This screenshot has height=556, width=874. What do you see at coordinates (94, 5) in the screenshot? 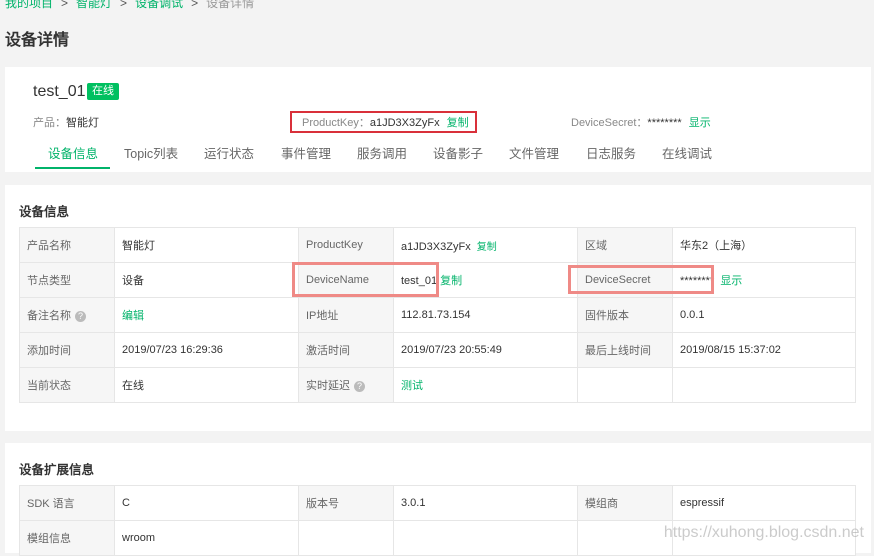
I see `breadcrumb-item-product: 智能灯` at bounding box center [94, 5].